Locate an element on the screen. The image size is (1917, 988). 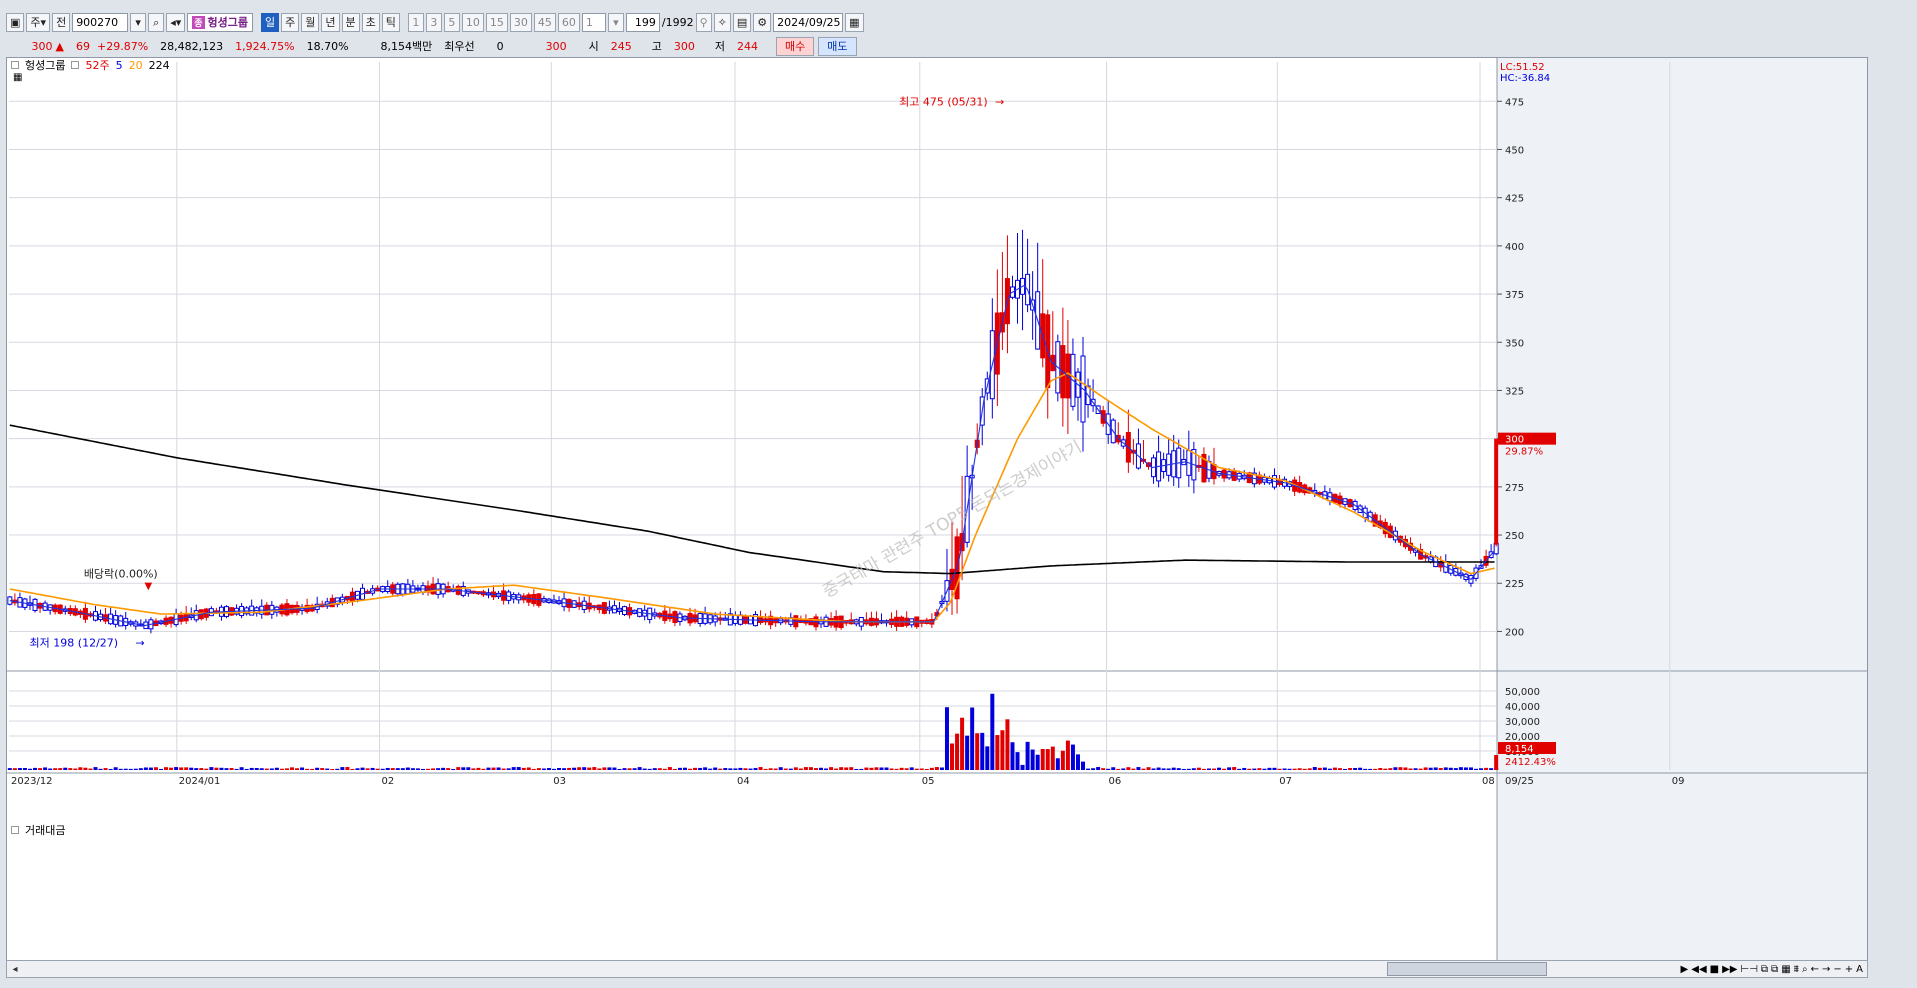
position-input: 199 is located at coordinates (642, 22).